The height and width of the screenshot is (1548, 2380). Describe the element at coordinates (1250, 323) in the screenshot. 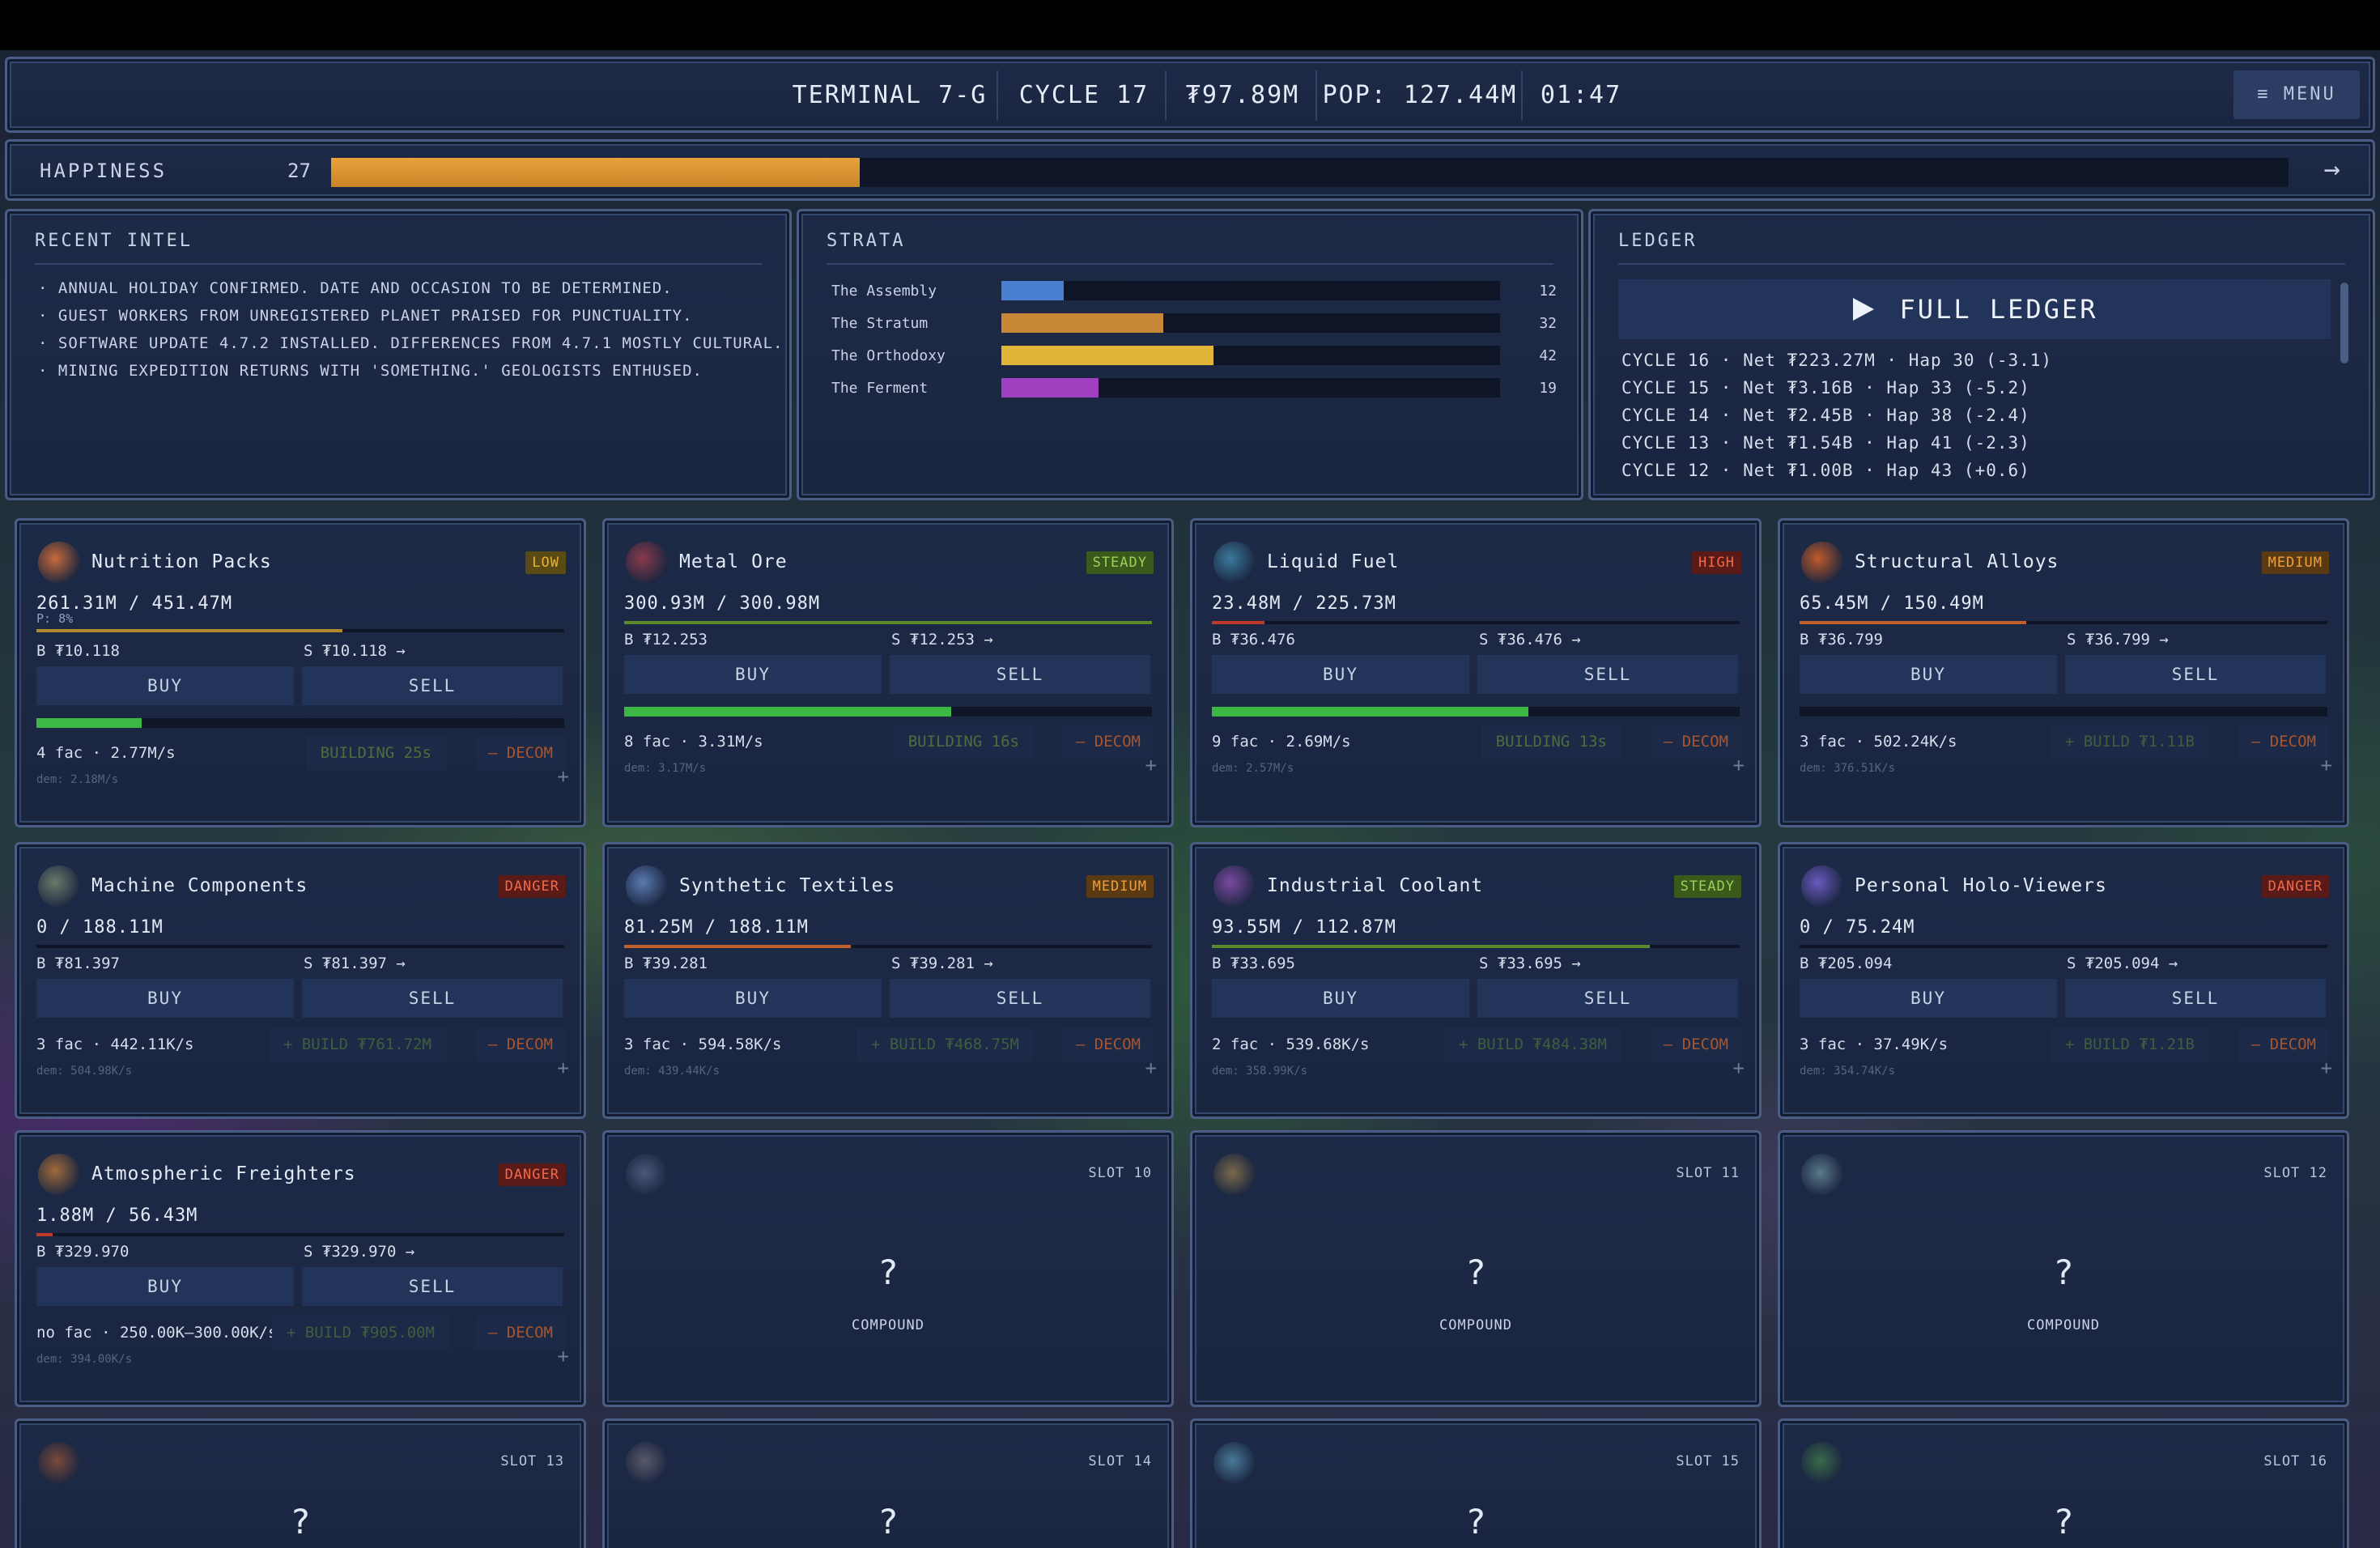

I see `strata-track` at that location.